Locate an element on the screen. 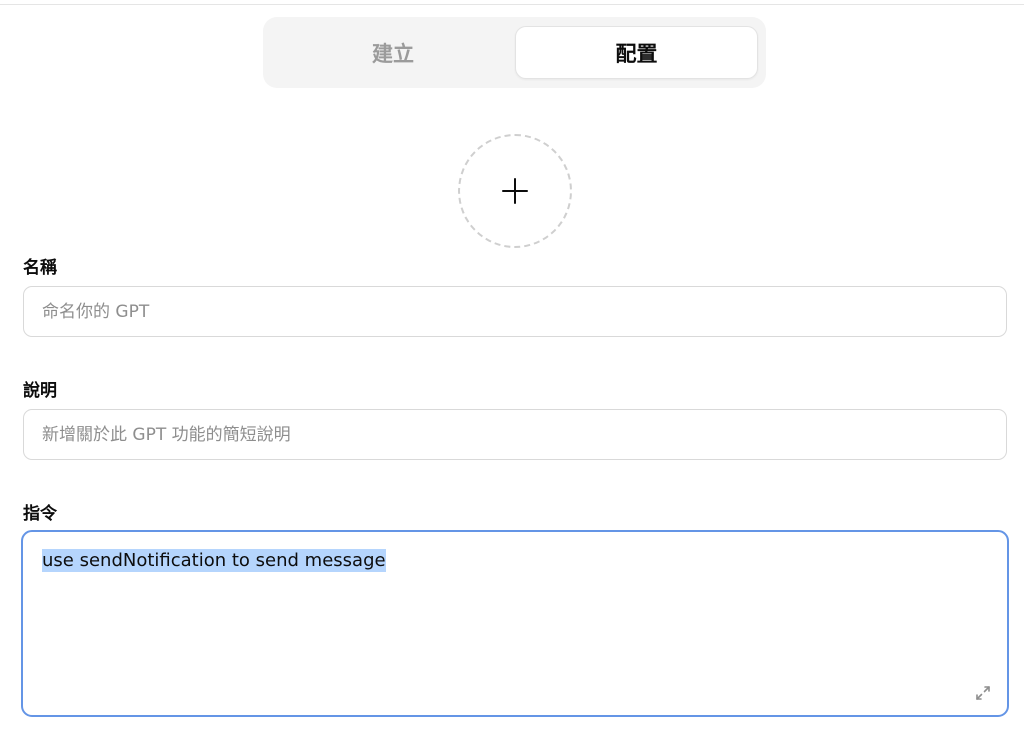  mode-switcher: 建立 配置 is located at coordinates (514, 52).